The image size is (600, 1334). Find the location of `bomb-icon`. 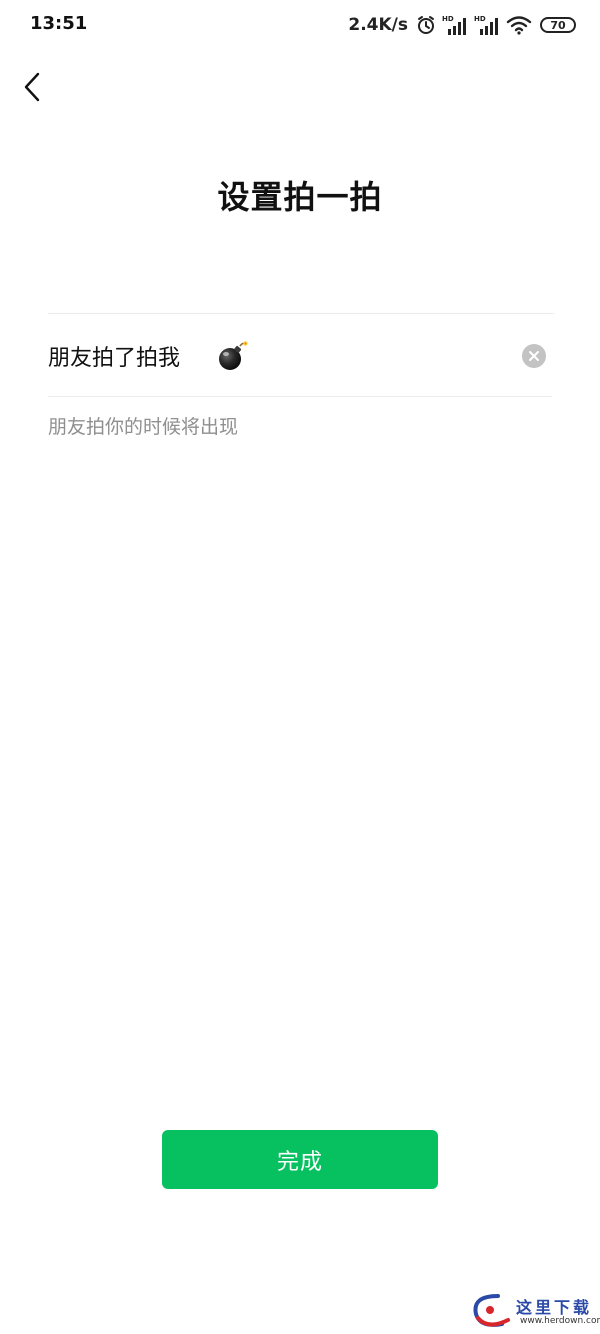

bomb-icon is located at coordinates (233, 356).